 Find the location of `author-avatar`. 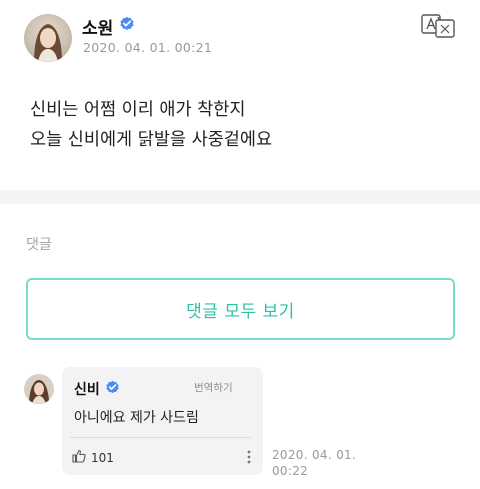

author-avatar is located at coordinates (48, 38).